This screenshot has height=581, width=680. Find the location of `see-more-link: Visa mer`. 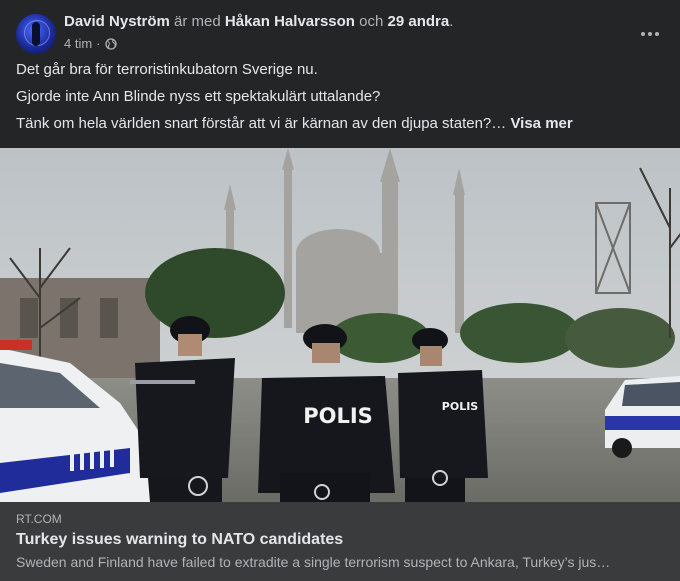

see-more-link: Visa mer is located at coordinates (541, 123).